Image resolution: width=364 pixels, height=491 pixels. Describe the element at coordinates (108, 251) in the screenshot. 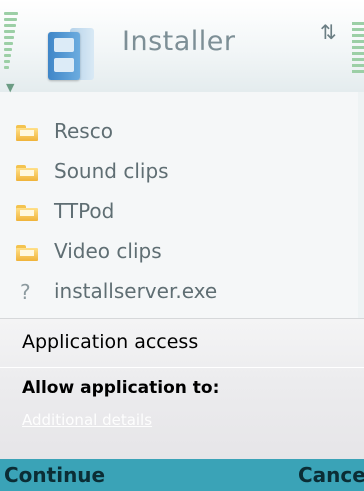

I see `list-item-label: Video clips` at that location.